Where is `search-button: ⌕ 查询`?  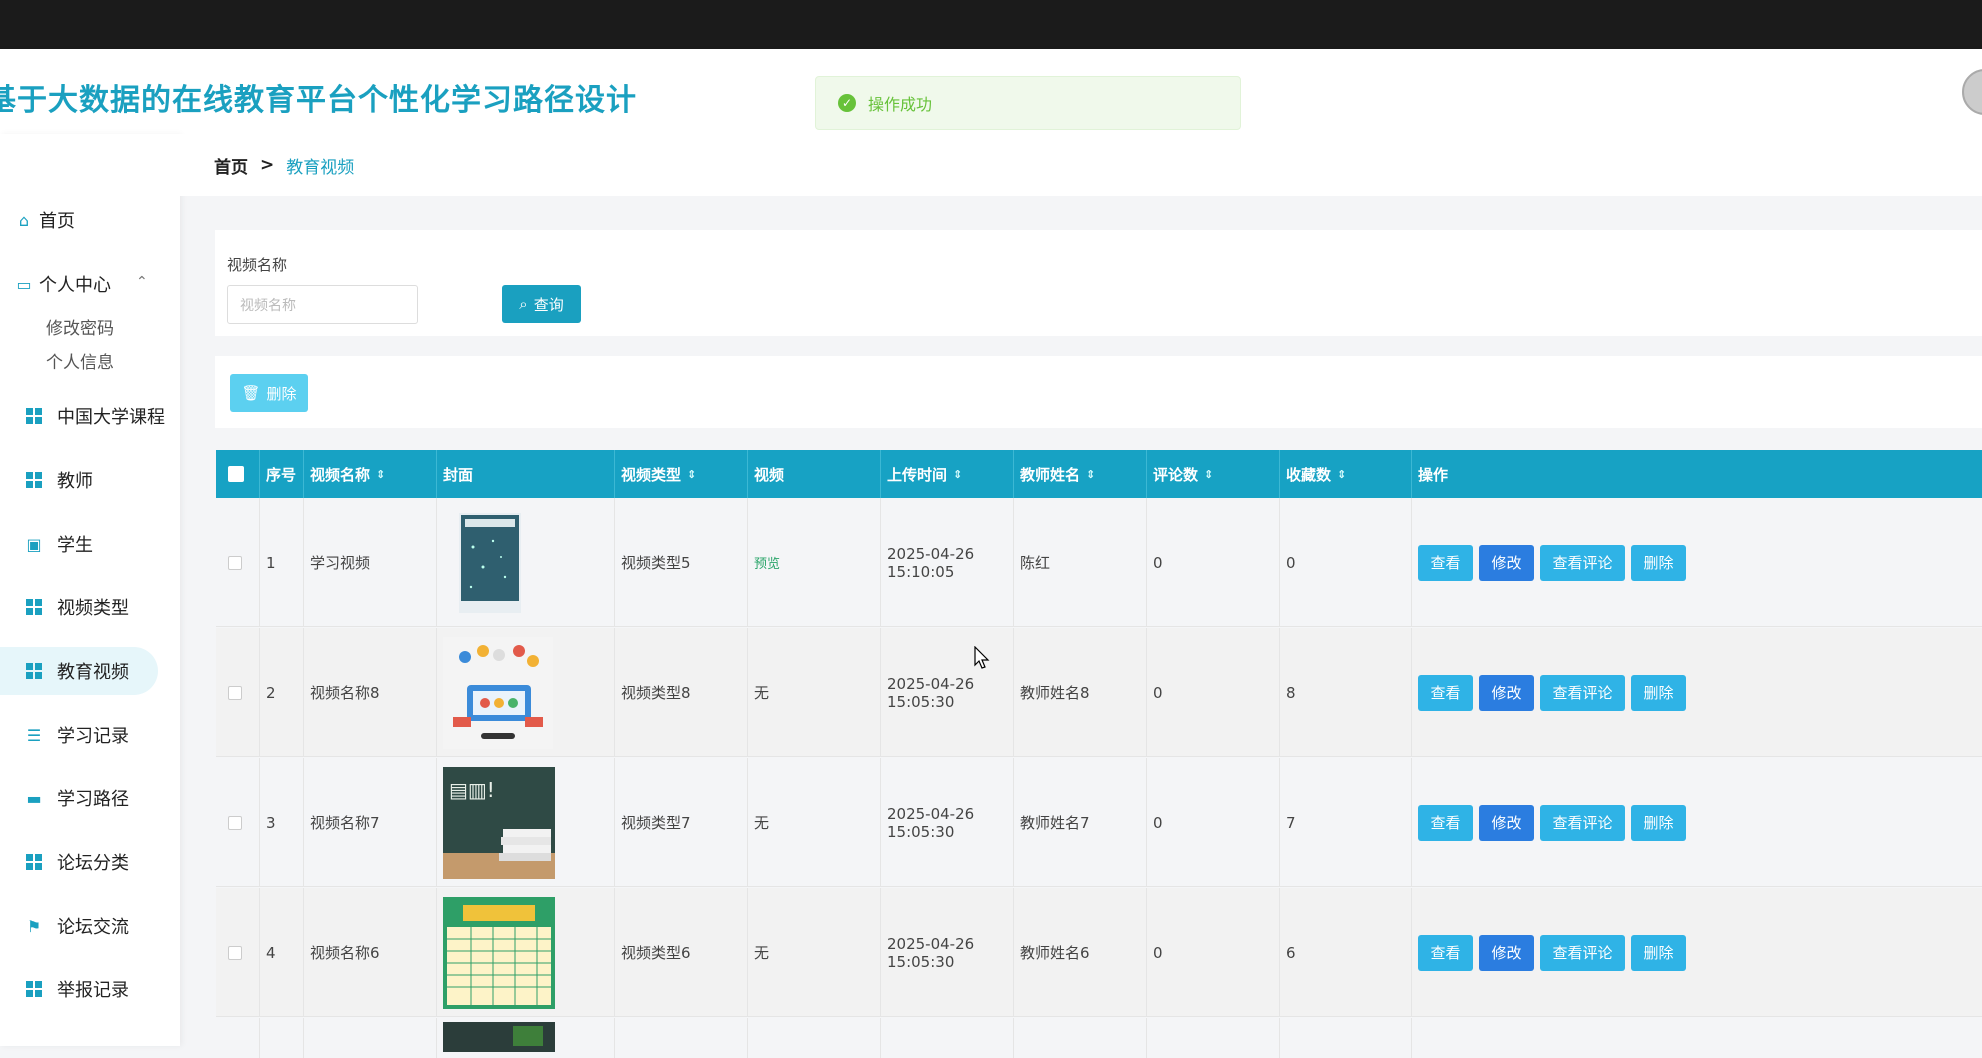 search-button: ⌕ 查询 is located at coordinates (541, 304).